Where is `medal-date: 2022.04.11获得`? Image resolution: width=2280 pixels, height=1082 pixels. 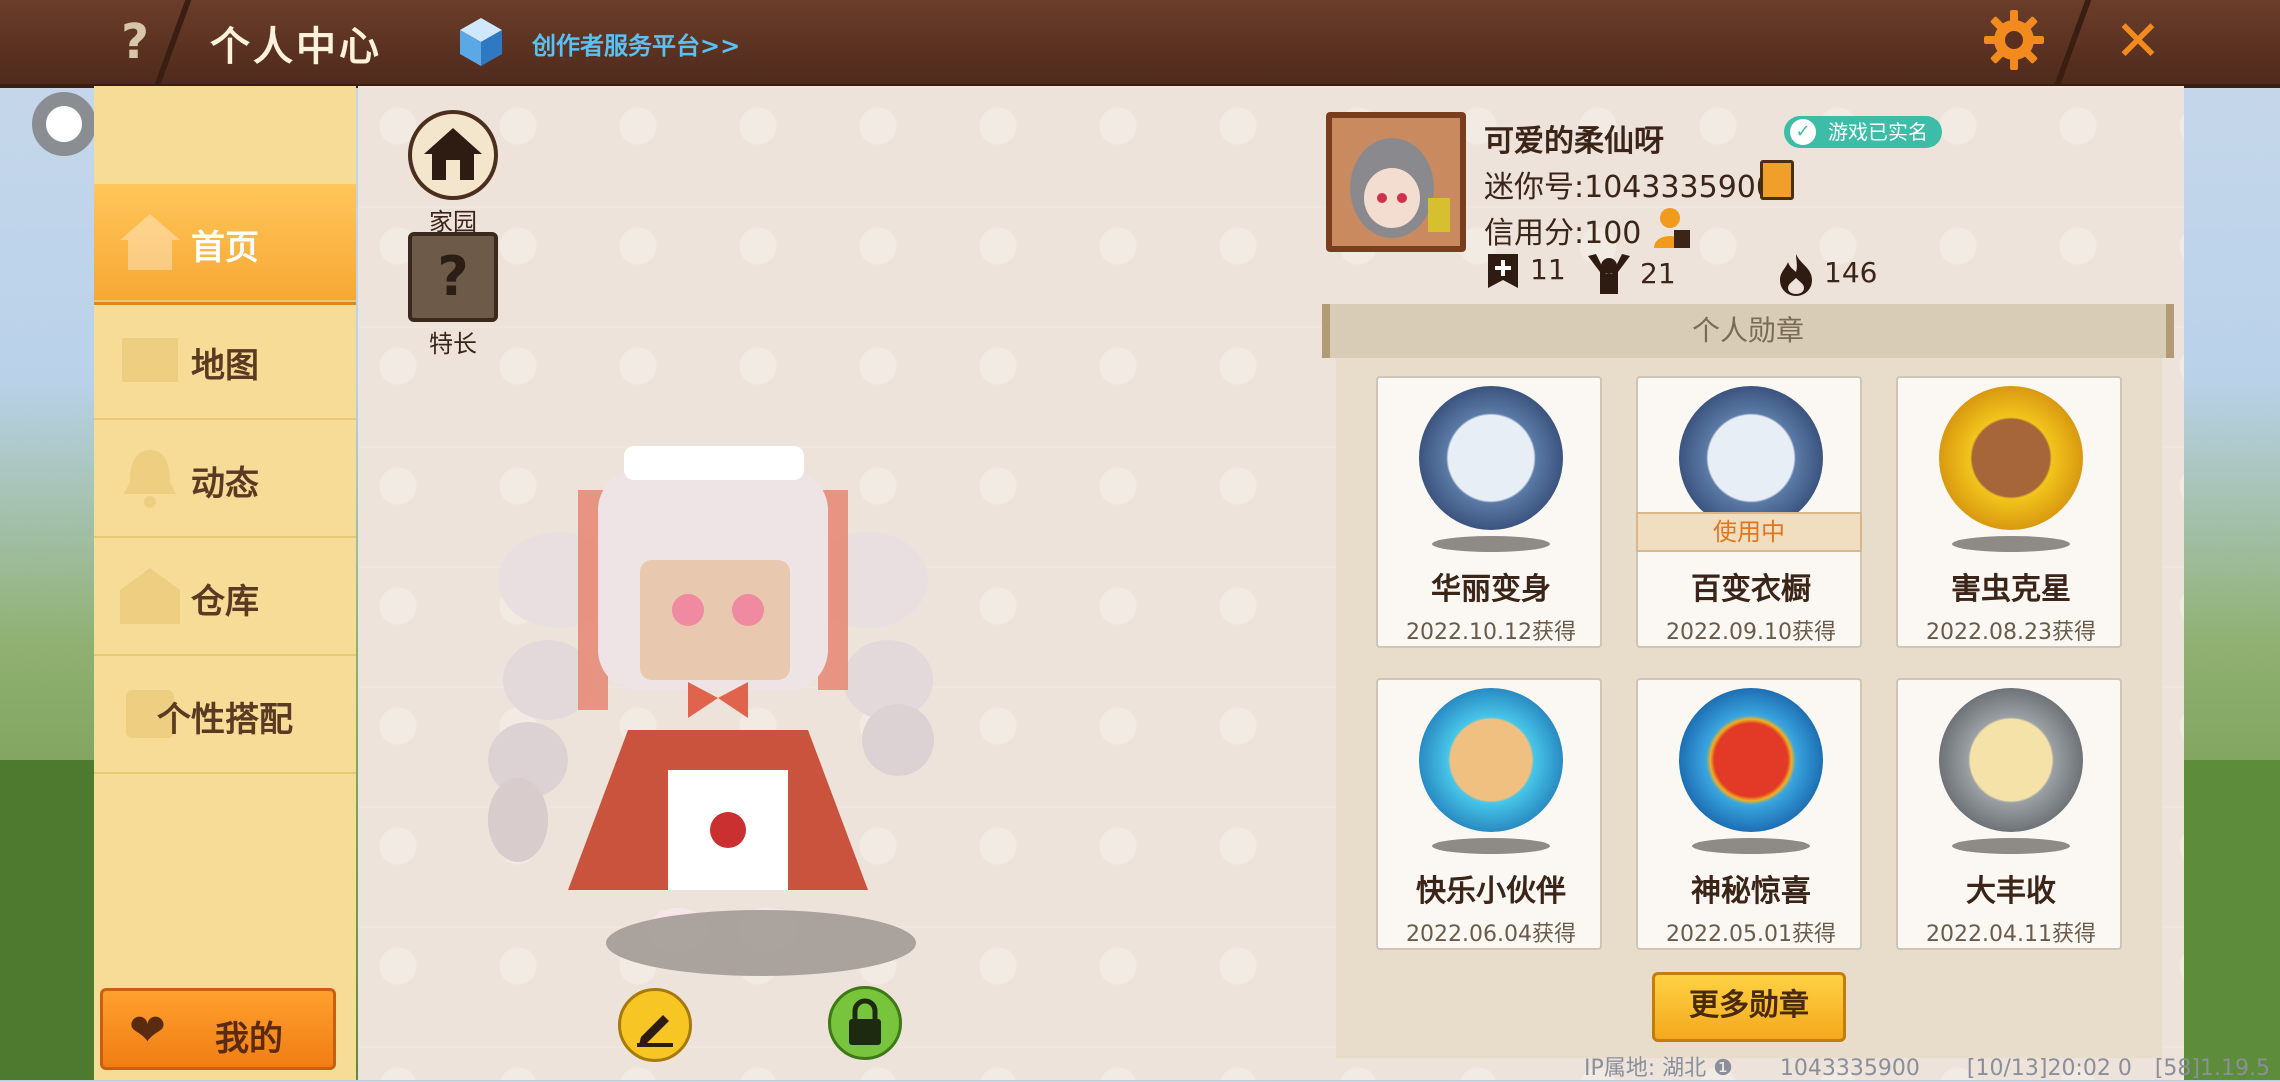
medal-date: 2022.04.11获得 is located at coordinates (2011, 934).